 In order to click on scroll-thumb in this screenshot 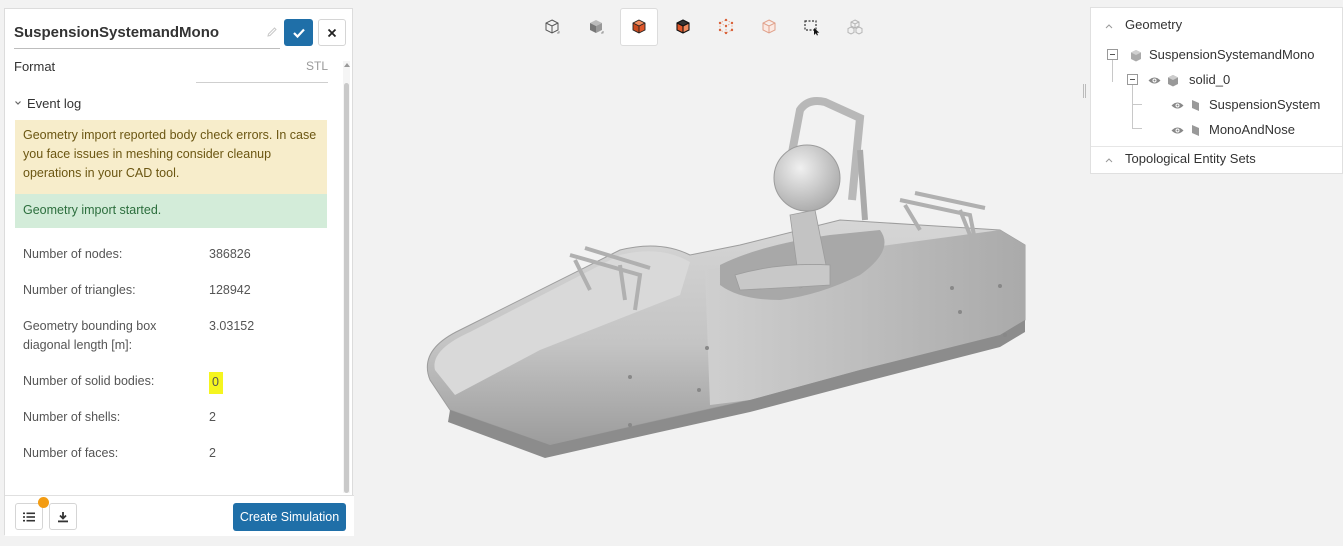, I will do `click(346, 288)`.